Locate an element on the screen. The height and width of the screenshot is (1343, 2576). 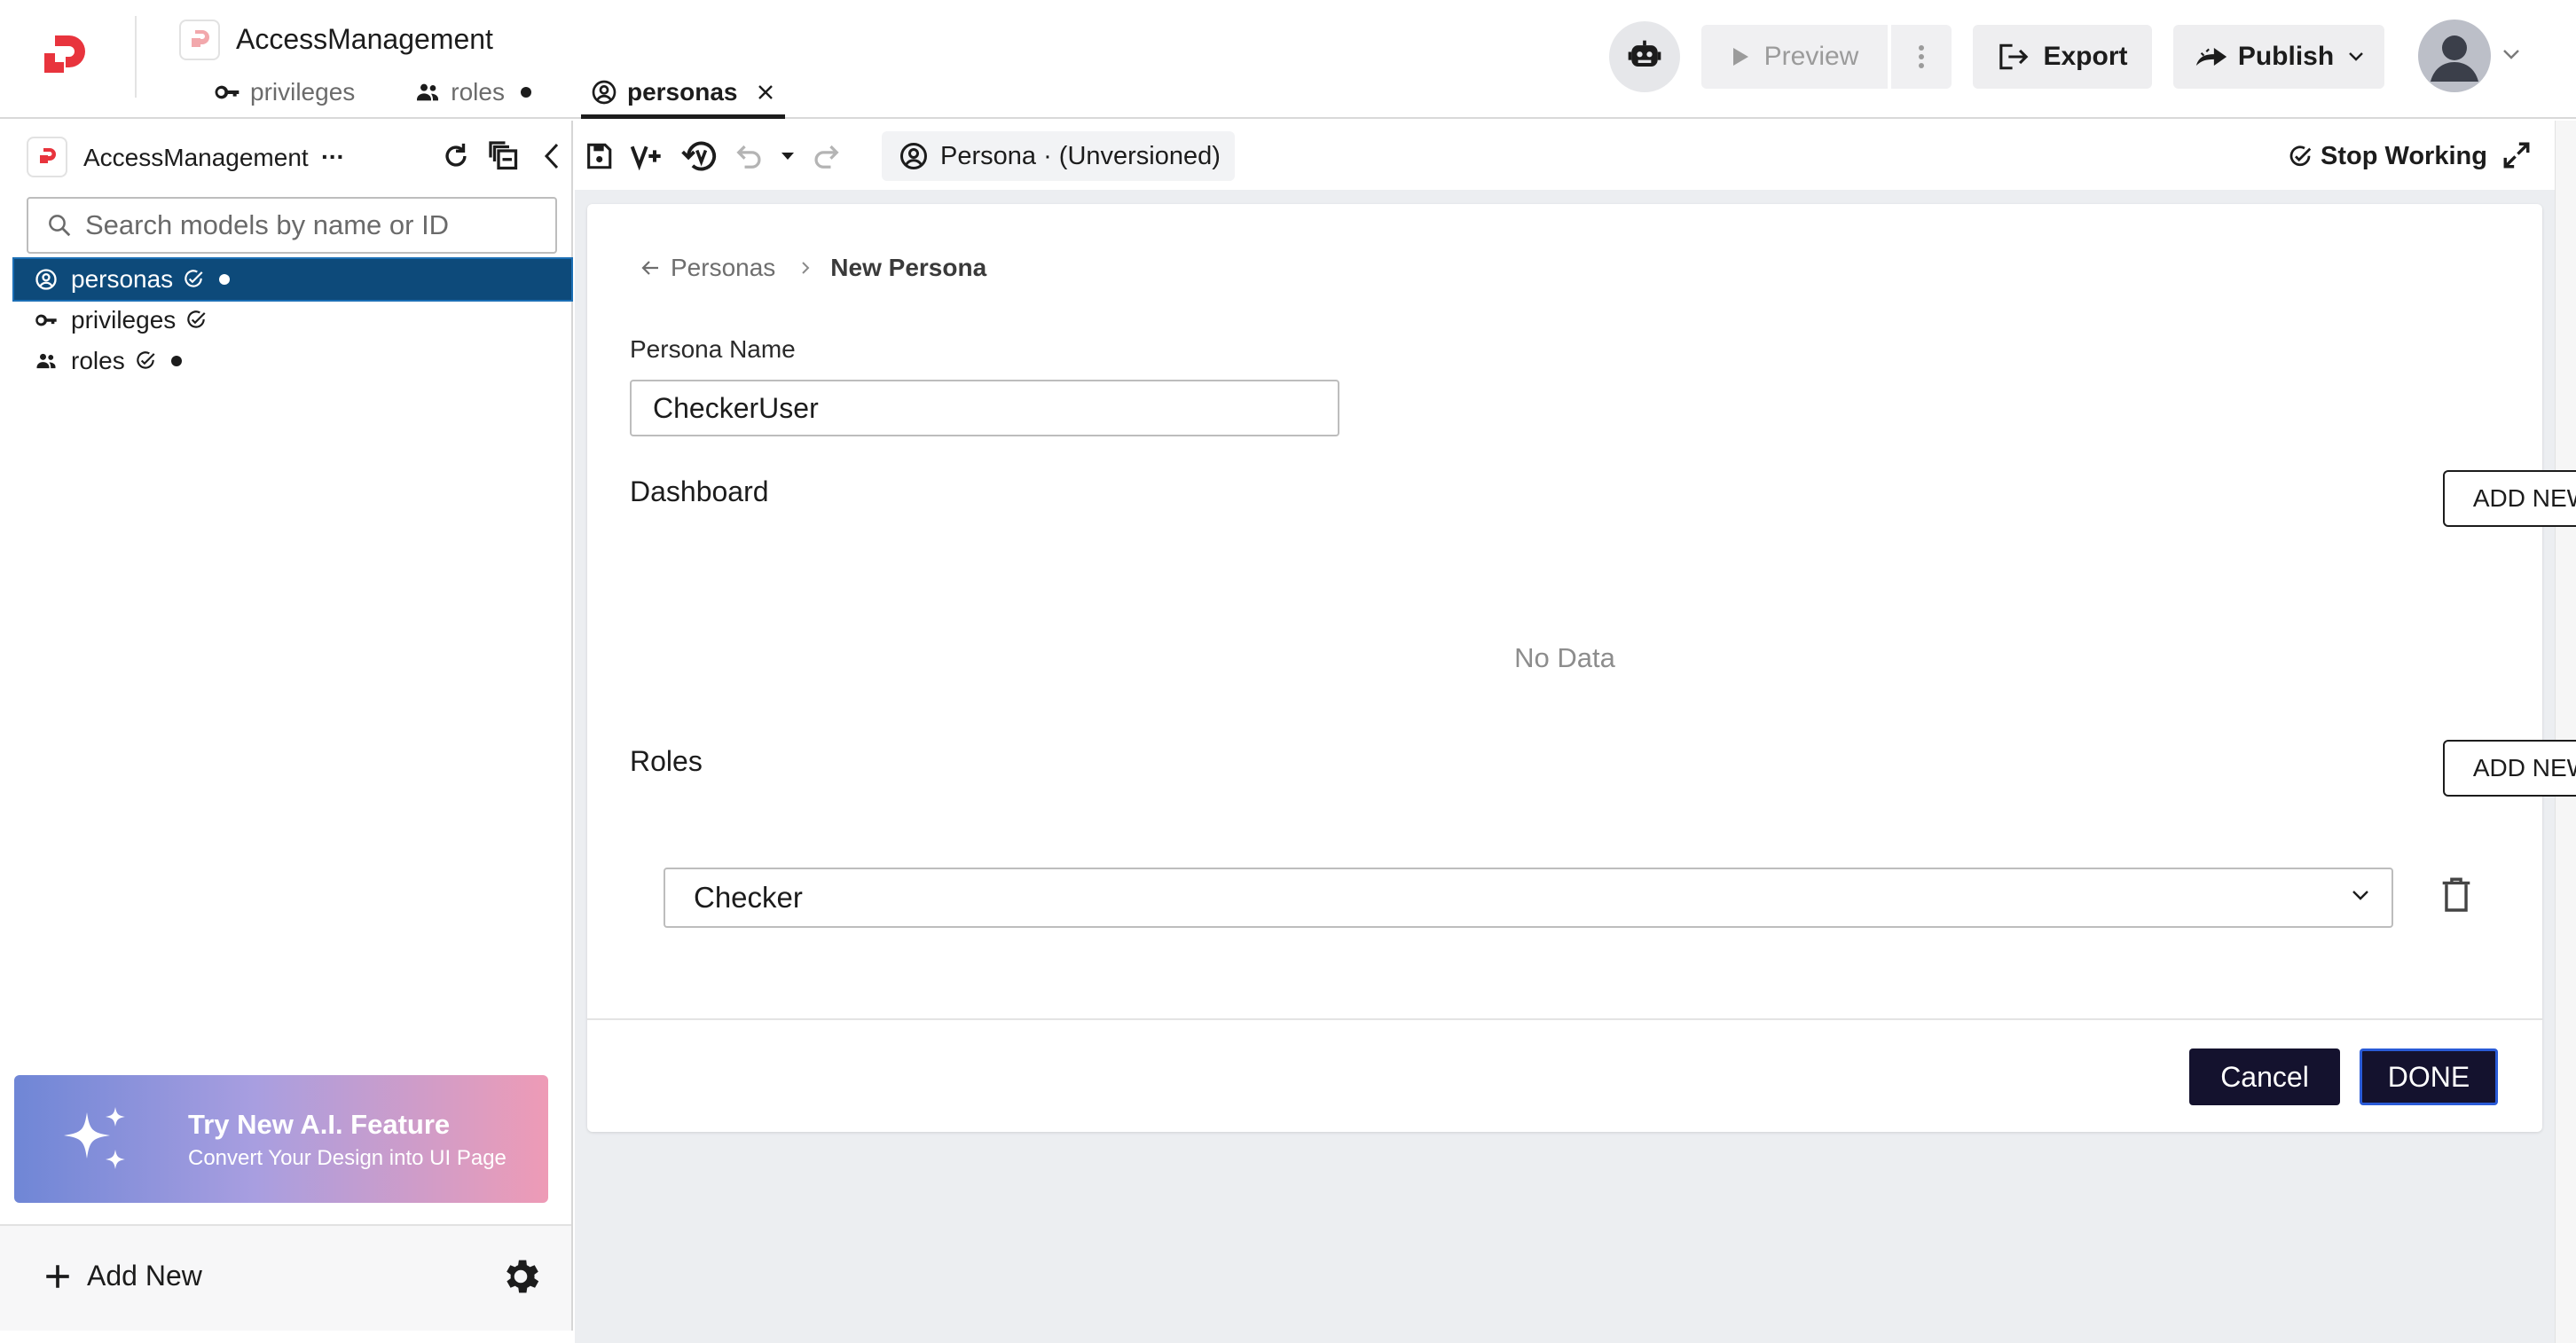
toolbar-icons is located at coordinates (720, 156).